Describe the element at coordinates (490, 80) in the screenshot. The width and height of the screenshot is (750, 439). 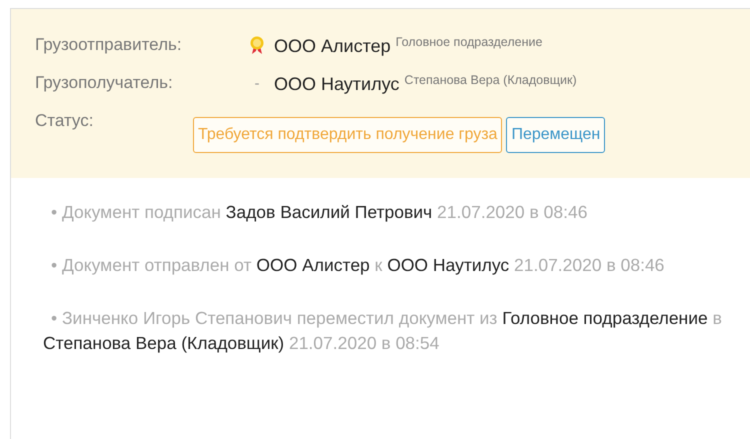
I see `company-subtitle: Степанова Вера (Кладовщик)` at that location.